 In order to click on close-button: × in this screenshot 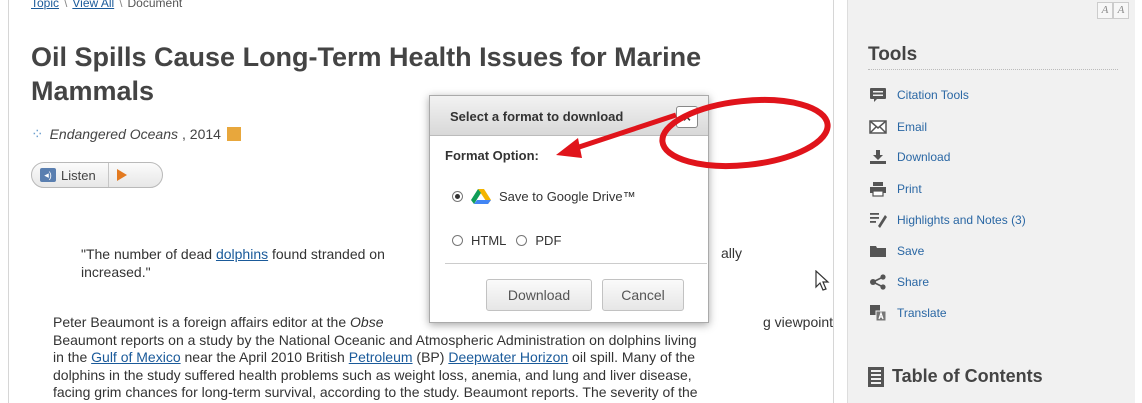, I will do `click(687, 117)`.